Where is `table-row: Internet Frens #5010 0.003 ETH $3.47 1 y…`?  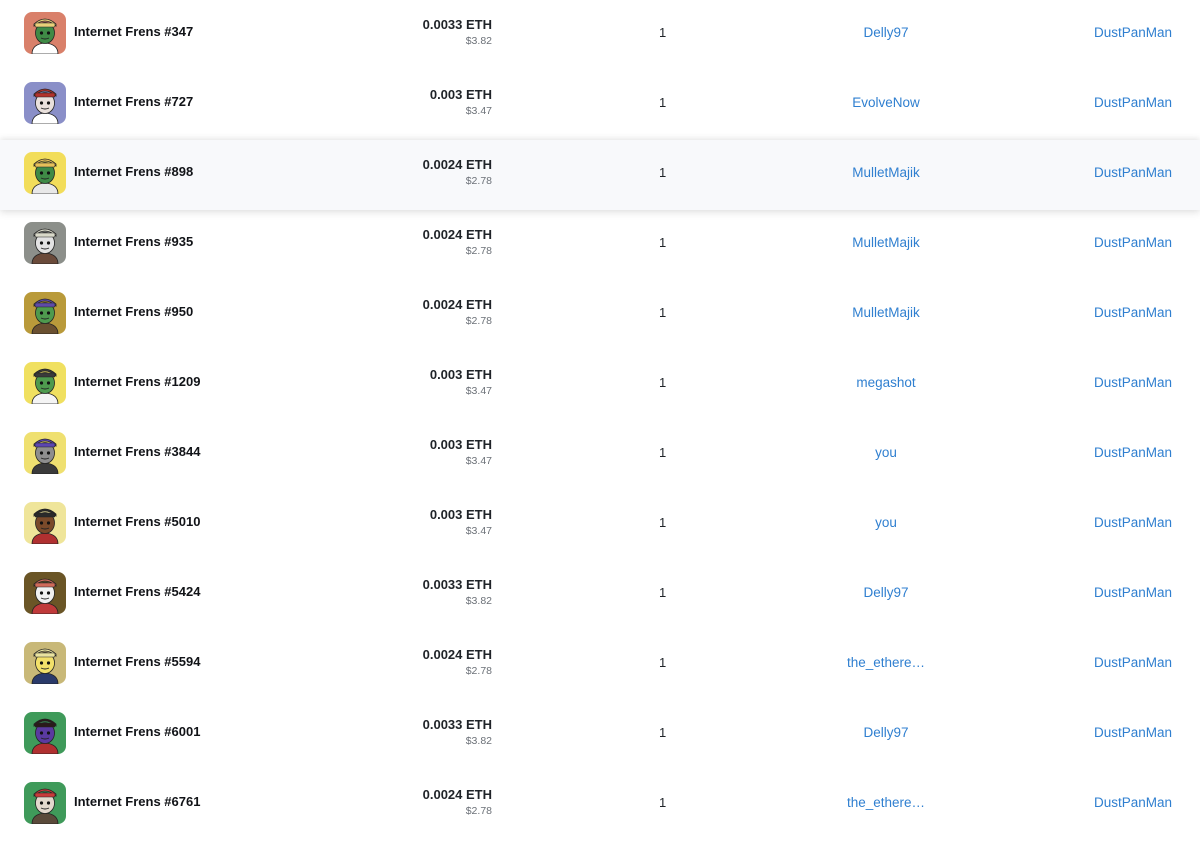 table-row: Internet Frens #5010 0.003 ETH $3.47 1 y… is located at coordinates (600, 525).